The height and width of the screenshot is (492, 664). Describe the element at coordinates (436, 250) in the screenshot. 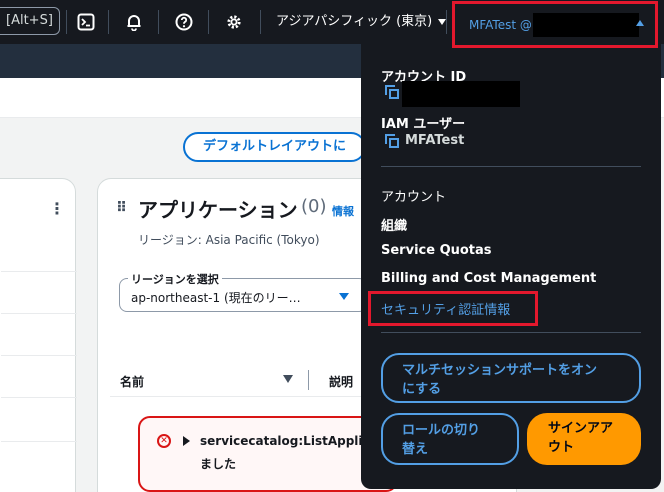

I see `menu-item-service-quotas: Service Quotas` at that location.